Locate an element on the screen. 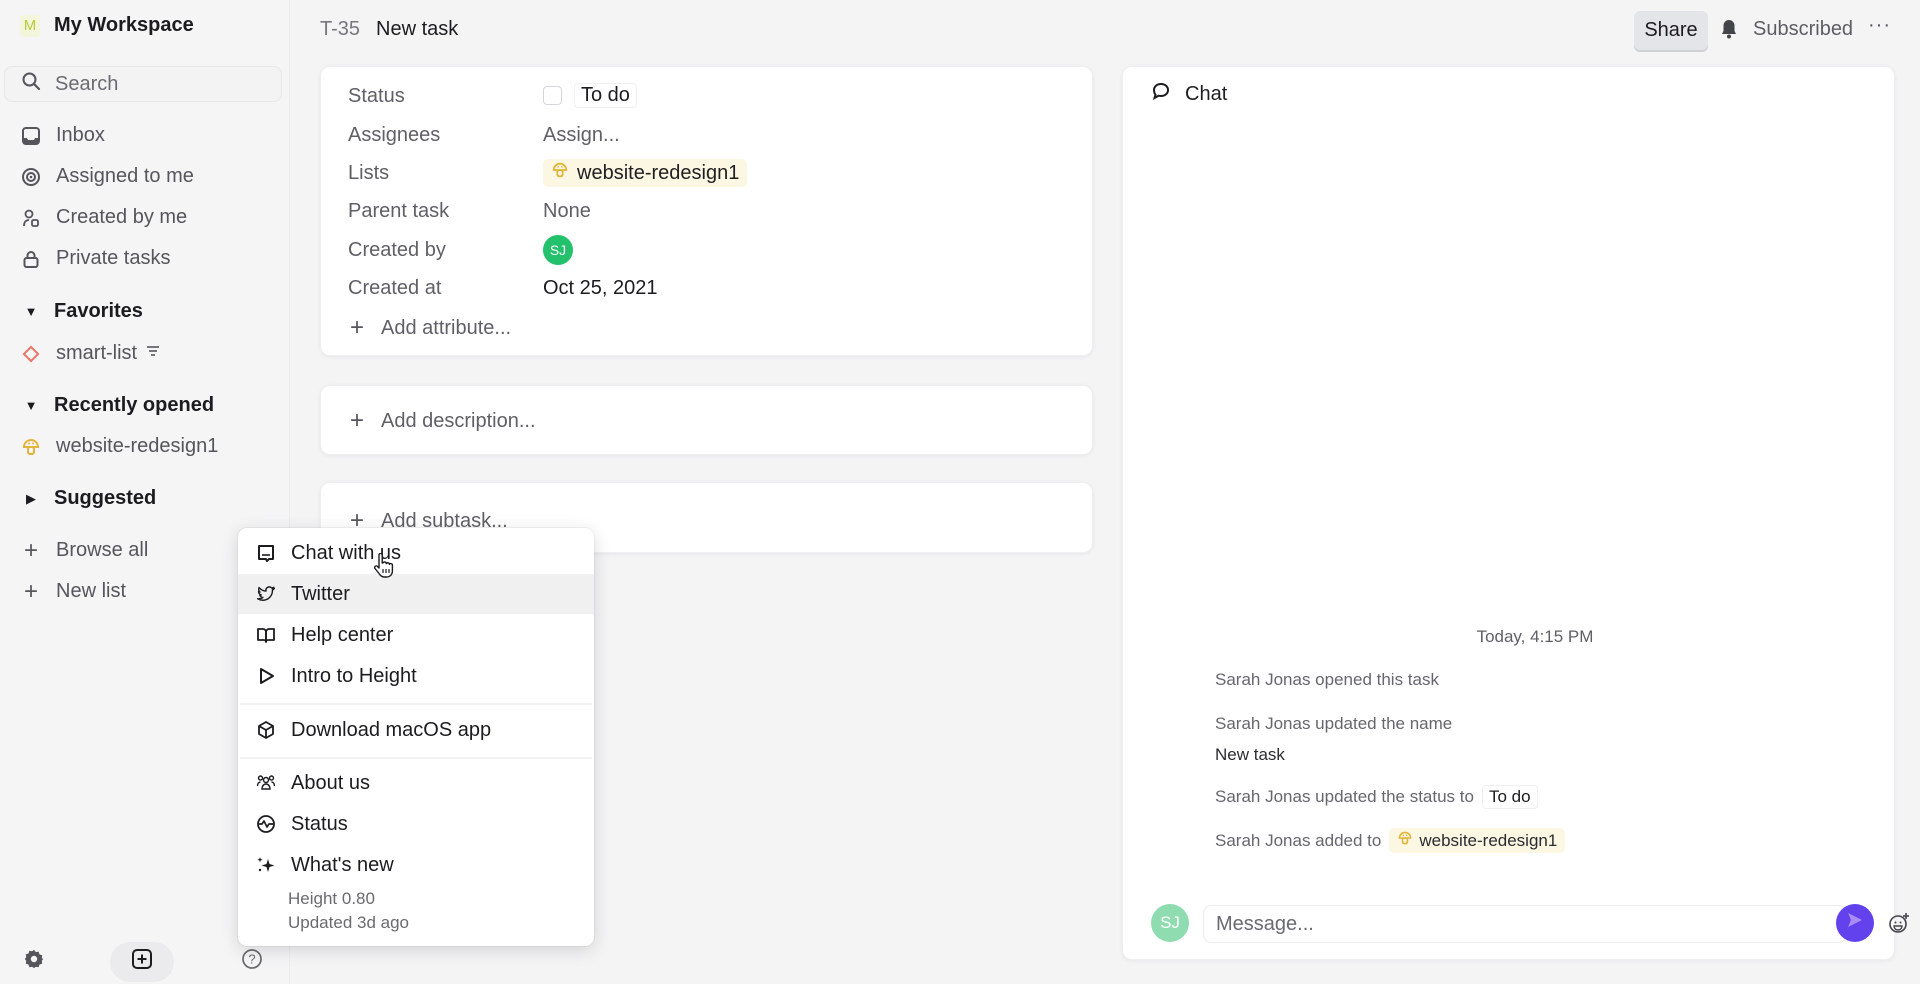  created-at-value: Oct 25, 2021 is located at coordinates (600, 288).